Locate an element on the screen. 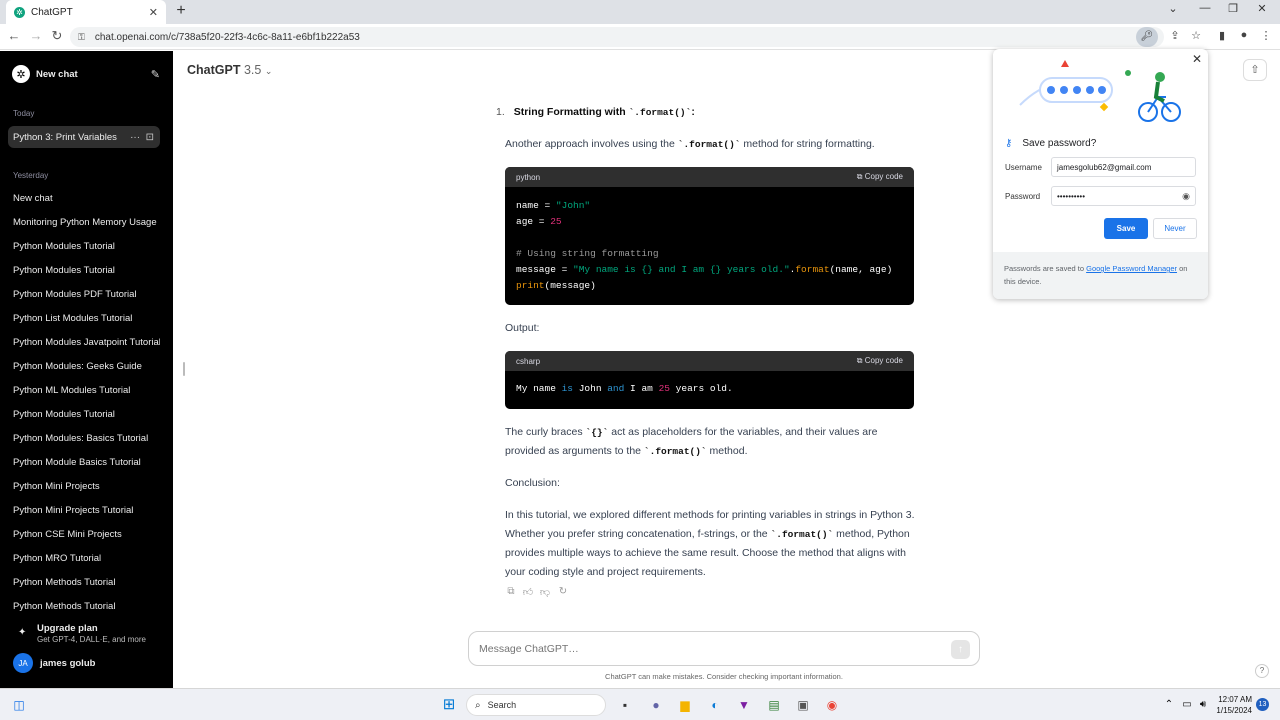 This screenshot has height=720, width=1280. upgrade-subtitle: Get GPT-4, DALL·E, and more is located at coordinates (91, 639).